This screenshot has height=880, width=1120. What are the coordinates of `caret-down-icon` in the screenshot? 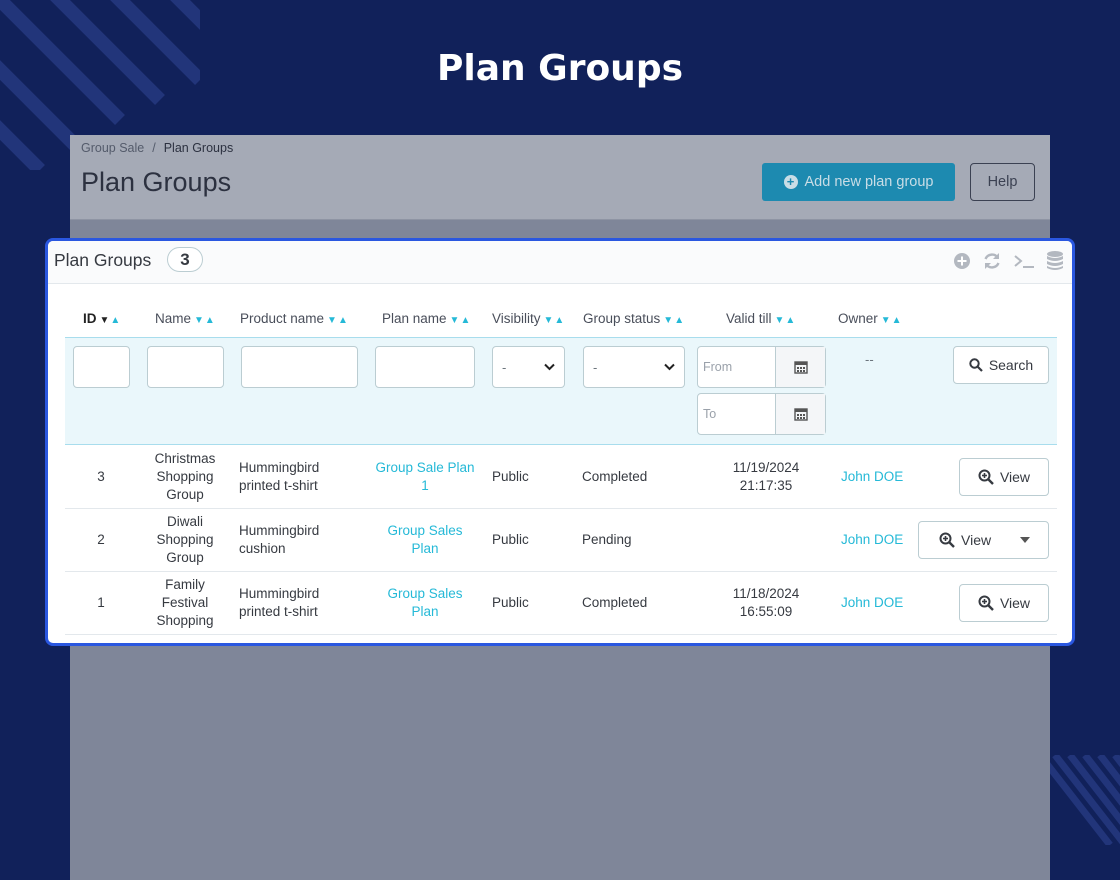 It's located at (1025, 540).